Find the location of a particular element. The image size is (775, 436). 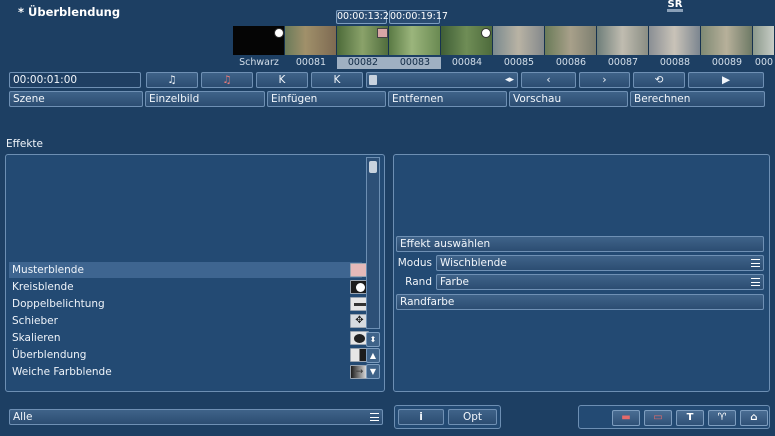

timeline-label: 000 is located at coordinates (764, 62).